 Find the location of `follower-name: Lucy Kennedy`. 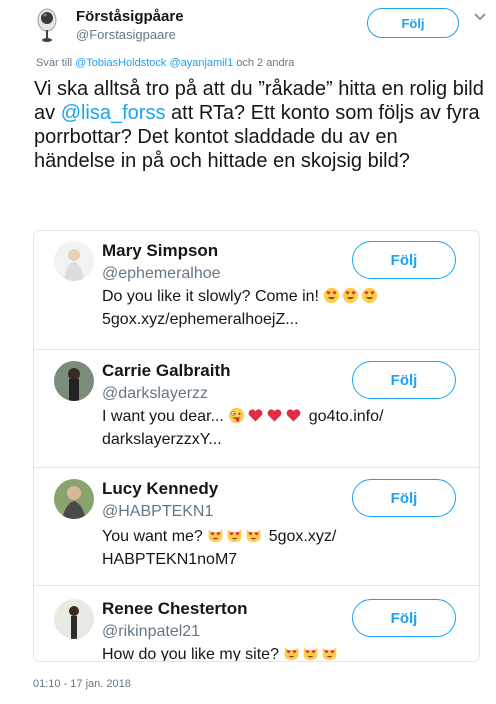

follower-name: Lucy Kennedy is located at coordinates (160, 489).